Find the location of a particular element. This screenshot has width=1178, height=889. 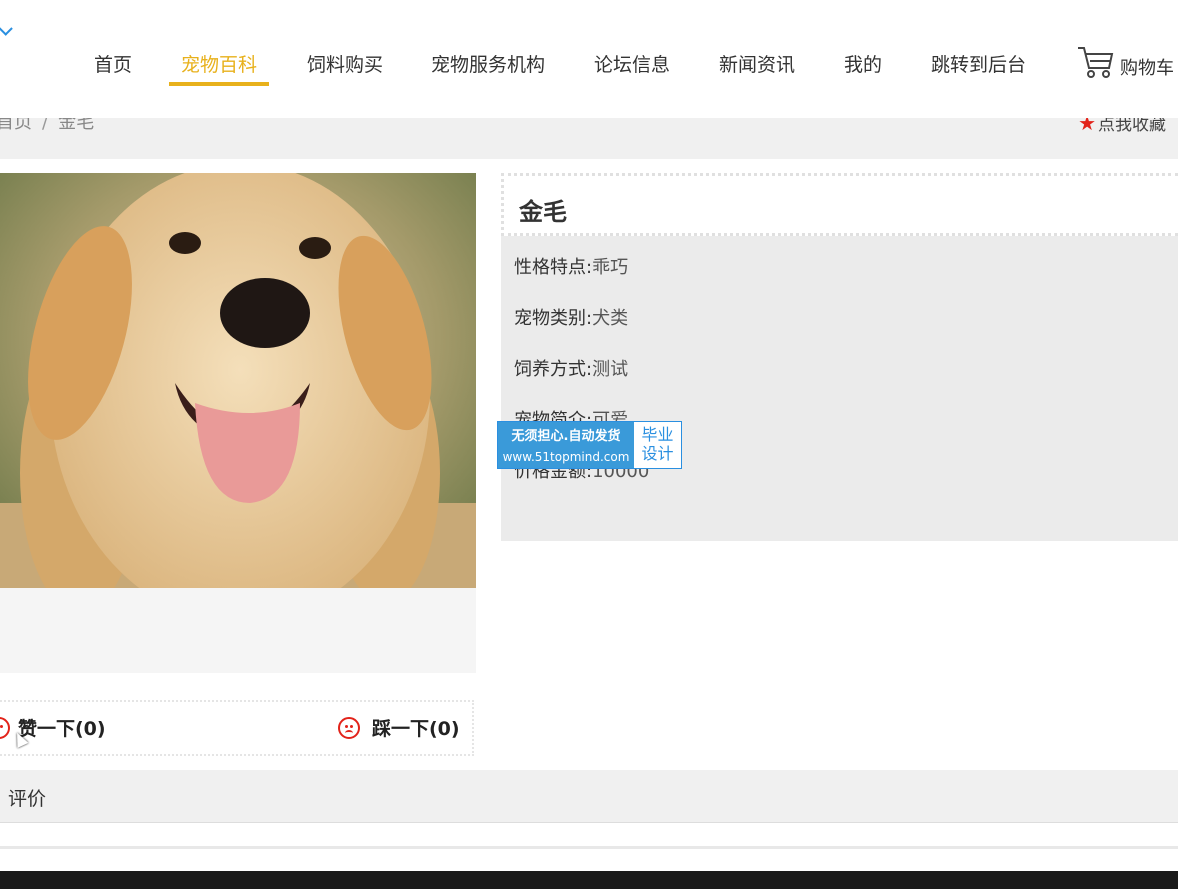

field-label: 饲养方式: is located at coordinates (553, 369).